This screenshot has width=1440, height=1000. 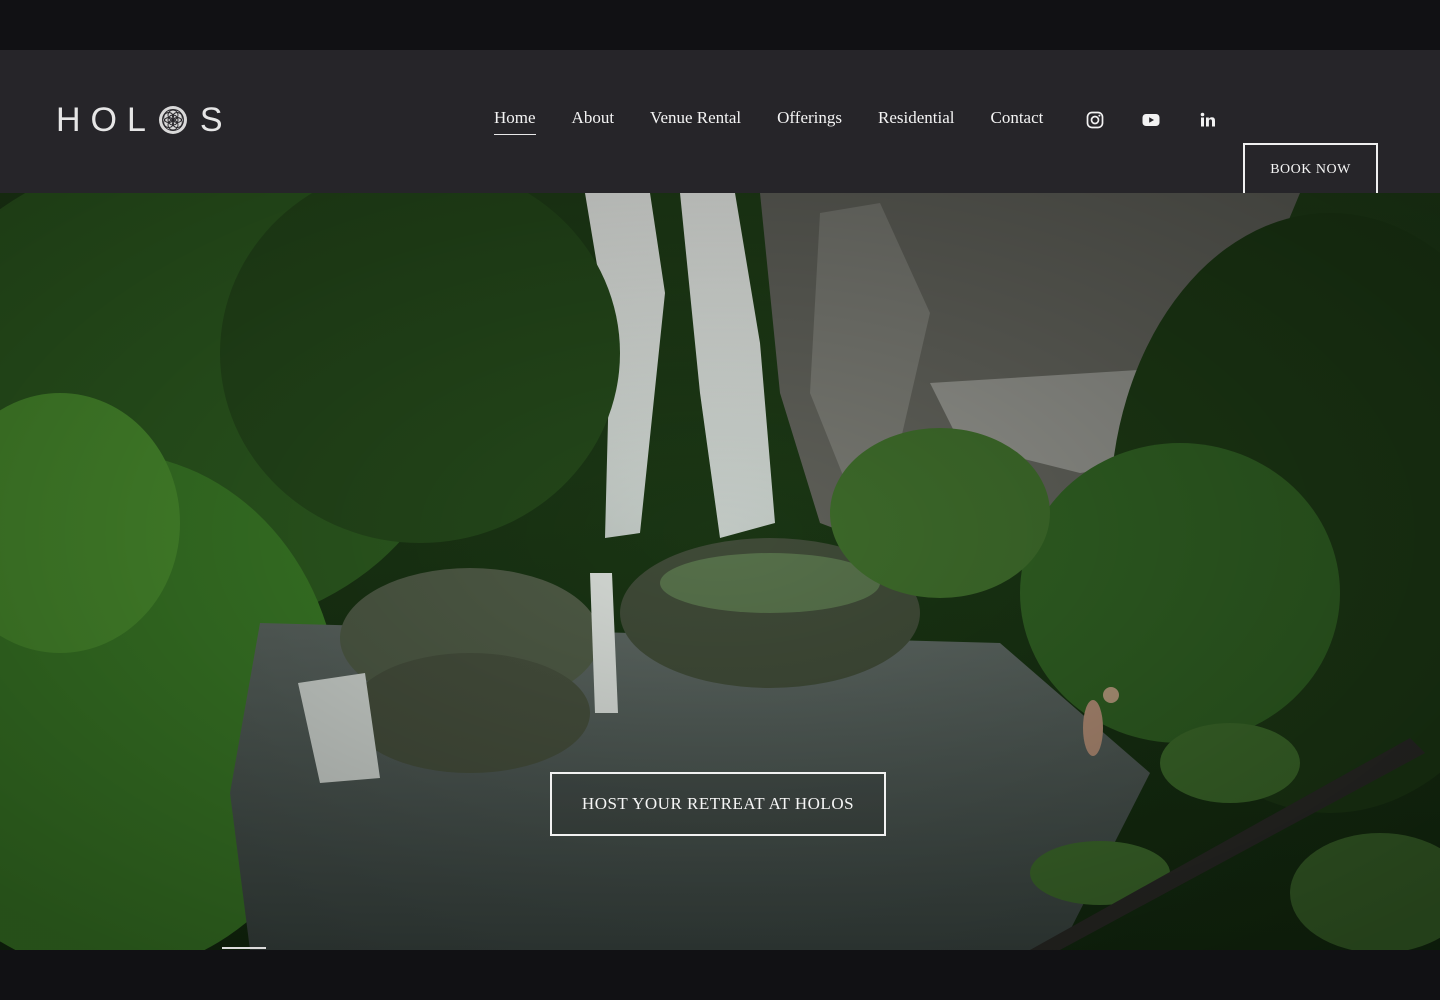 I want to click on host-retreat-button: HOST YOUR RETREAT AT HOLOS, so click(x=718, y=804).